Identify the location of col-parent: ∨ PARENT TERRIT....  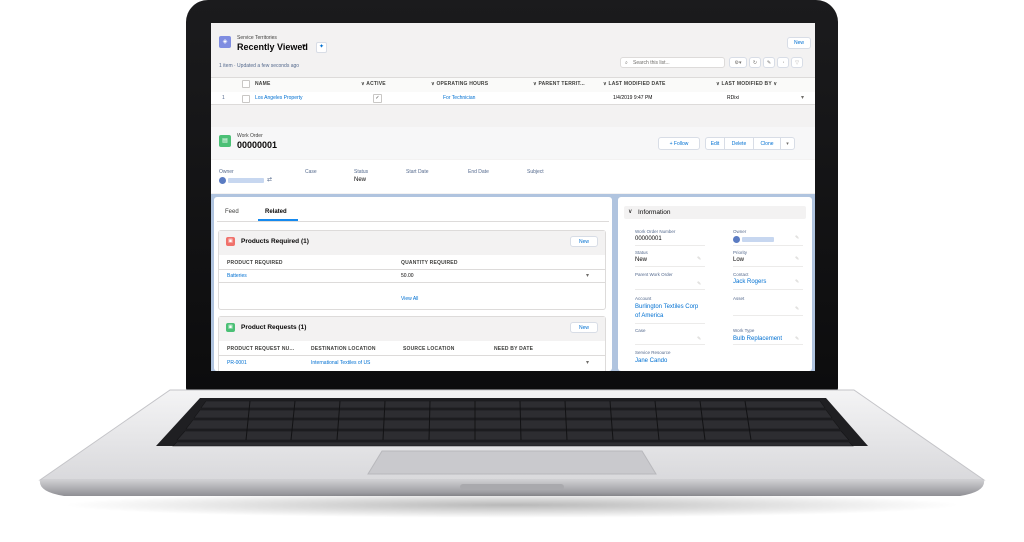
(559, 84).